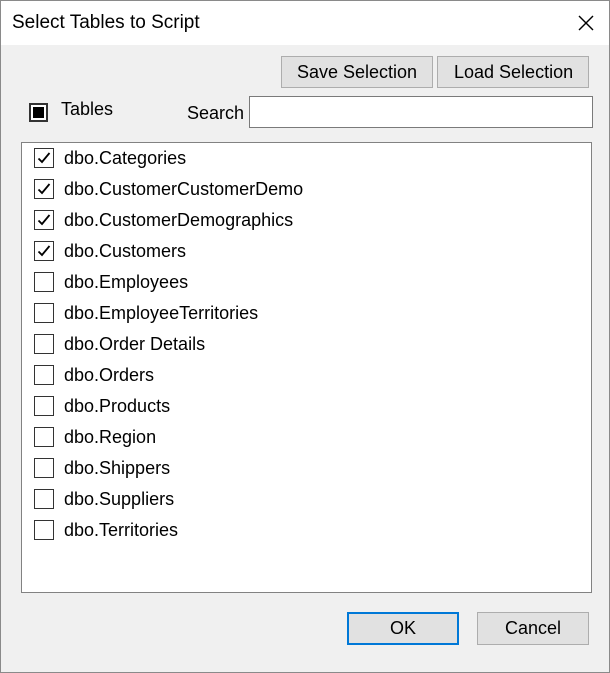 This screenshot has width=610, height=673. What do you see at coordinates (421, 112) in the screenshot?
I see `search-input` at bounding box center [421, 112].